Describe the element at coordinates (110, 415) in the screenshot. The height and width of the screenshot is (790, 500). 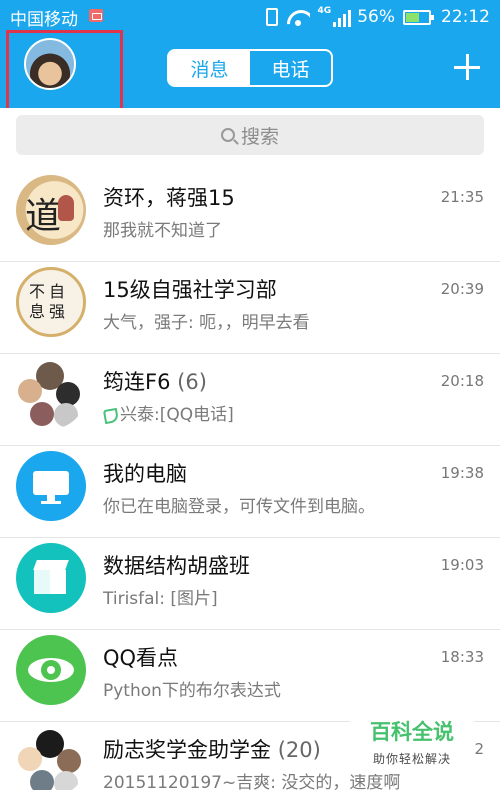
I see `phone-call-icon` at that location.